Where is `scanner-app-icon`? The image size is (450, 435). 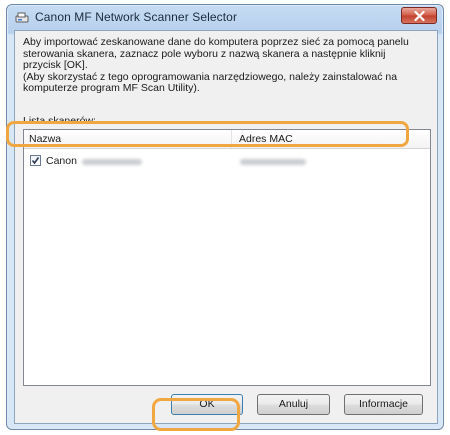
scanner-app-icon is located at coordinates (22, 17).